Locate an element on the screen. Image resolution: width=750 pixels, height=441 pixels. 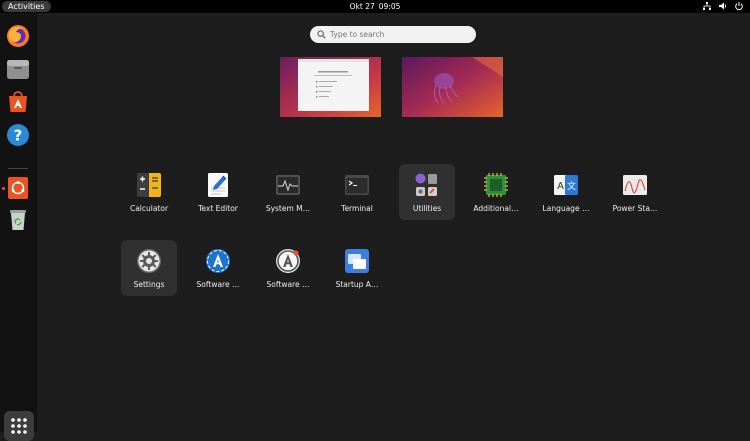
top-bar: Activities Okt 27 09:05 is located at coordinates (375, 6).